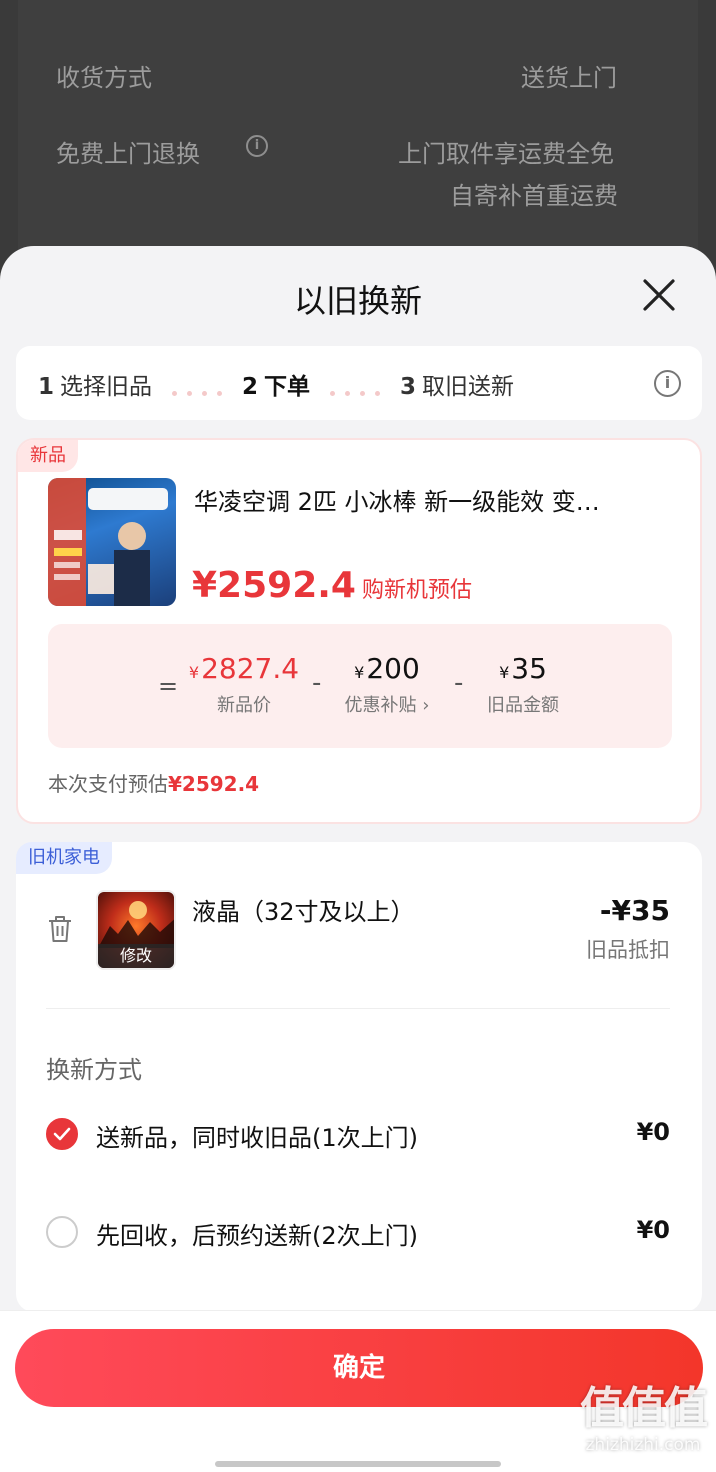  What do you see at coordinates (257, 1138) in the screenshot?
I see `method-option-1-label: 送新品，同时收旧品(1次上门)` at bounding box center [257, 1138].